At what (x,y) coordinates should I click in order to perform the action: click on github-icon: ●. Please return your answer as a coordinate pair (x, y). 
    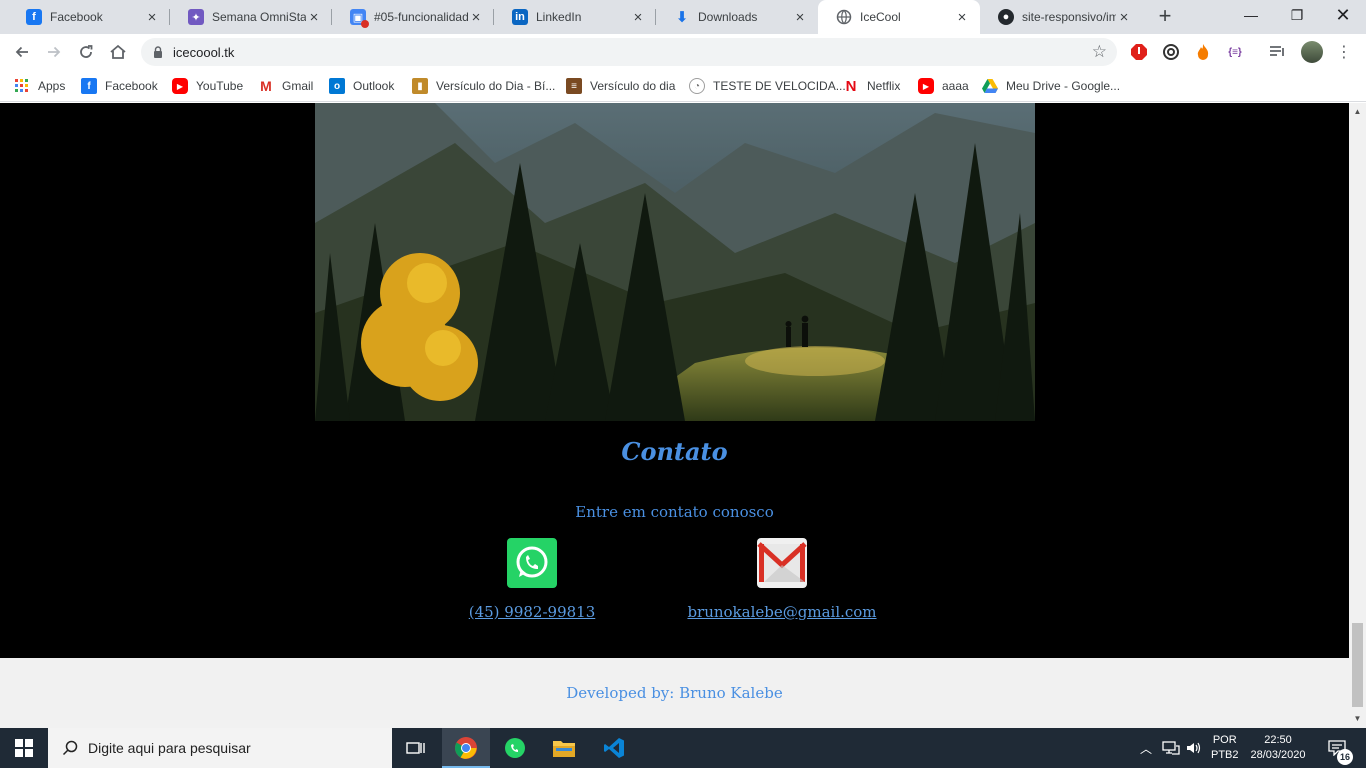
    Looking at the image, I should click on (1006, 17).